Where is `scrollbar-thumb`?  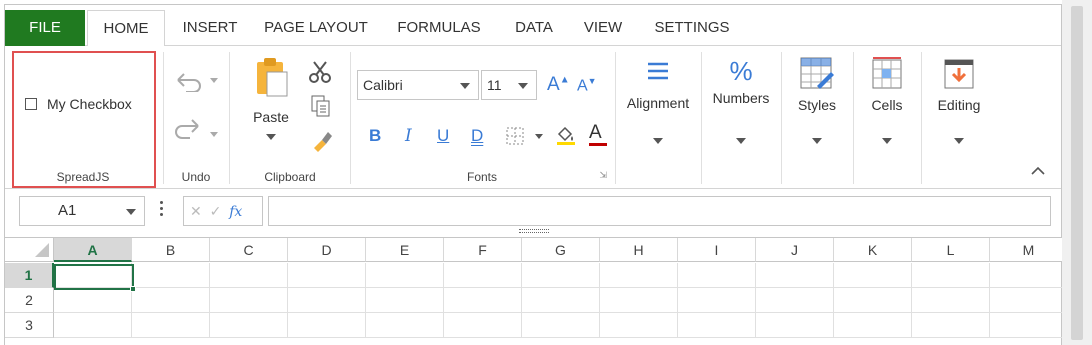
scrollbar-thumb is located at coordinates (1077, 173).